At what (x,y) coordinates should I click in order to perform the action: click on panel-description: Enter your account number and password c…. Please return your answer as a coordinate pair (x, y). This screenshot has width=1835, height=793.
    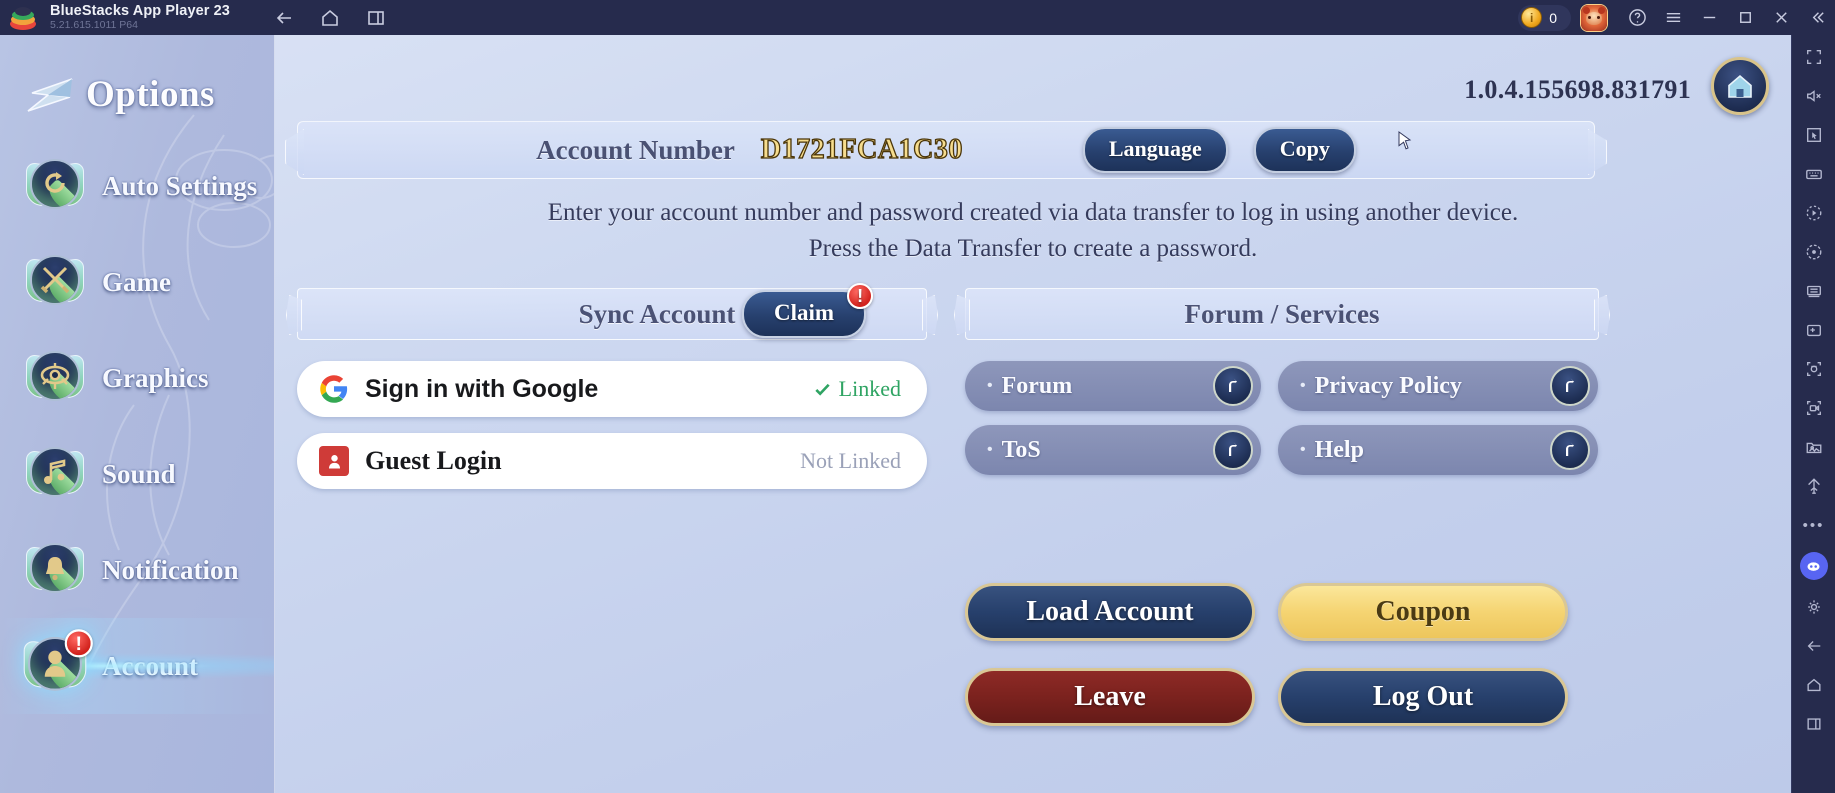
    Looking at the image, I should click on (1033, 230).